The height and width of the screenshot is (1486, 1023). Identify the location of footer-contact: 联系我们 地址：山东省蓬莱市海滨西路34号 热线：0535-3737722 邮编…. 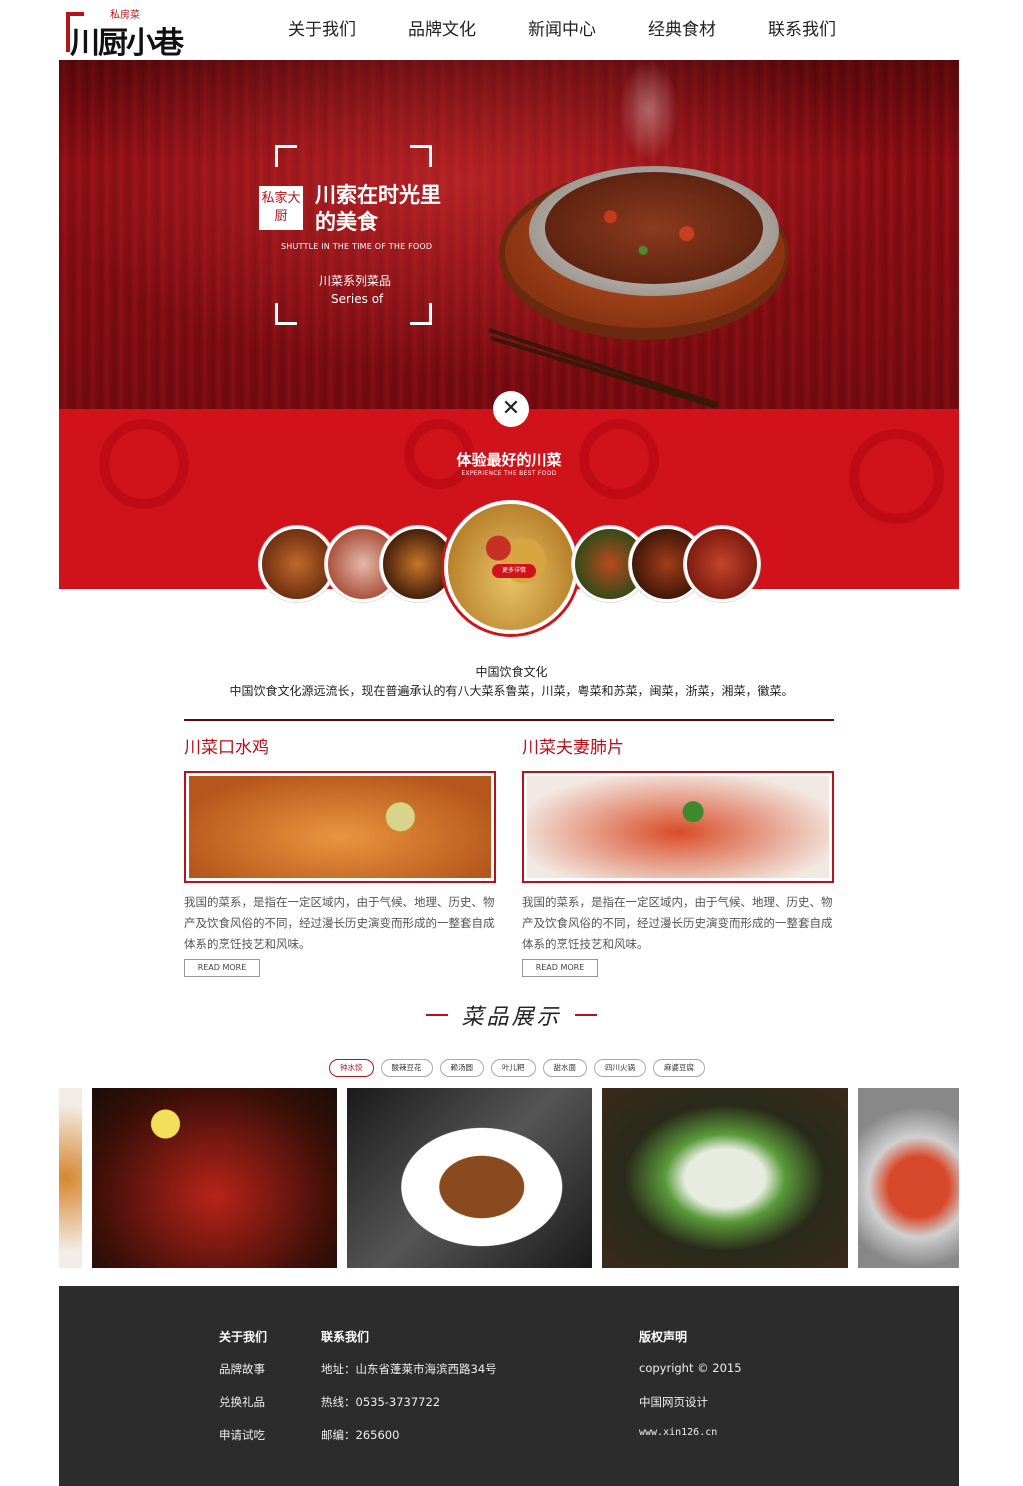
(409, 1394).